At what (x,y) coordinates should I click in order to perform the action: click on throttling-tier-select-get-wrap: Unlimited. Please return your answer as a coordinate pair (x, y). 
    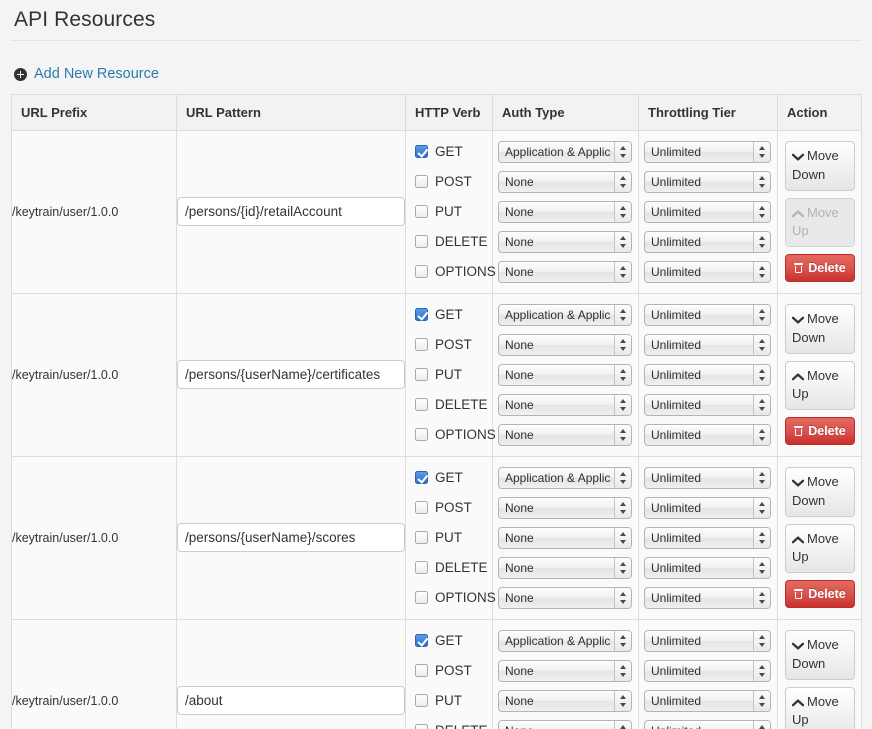
    Looking at the image, I should click on (708, 315).